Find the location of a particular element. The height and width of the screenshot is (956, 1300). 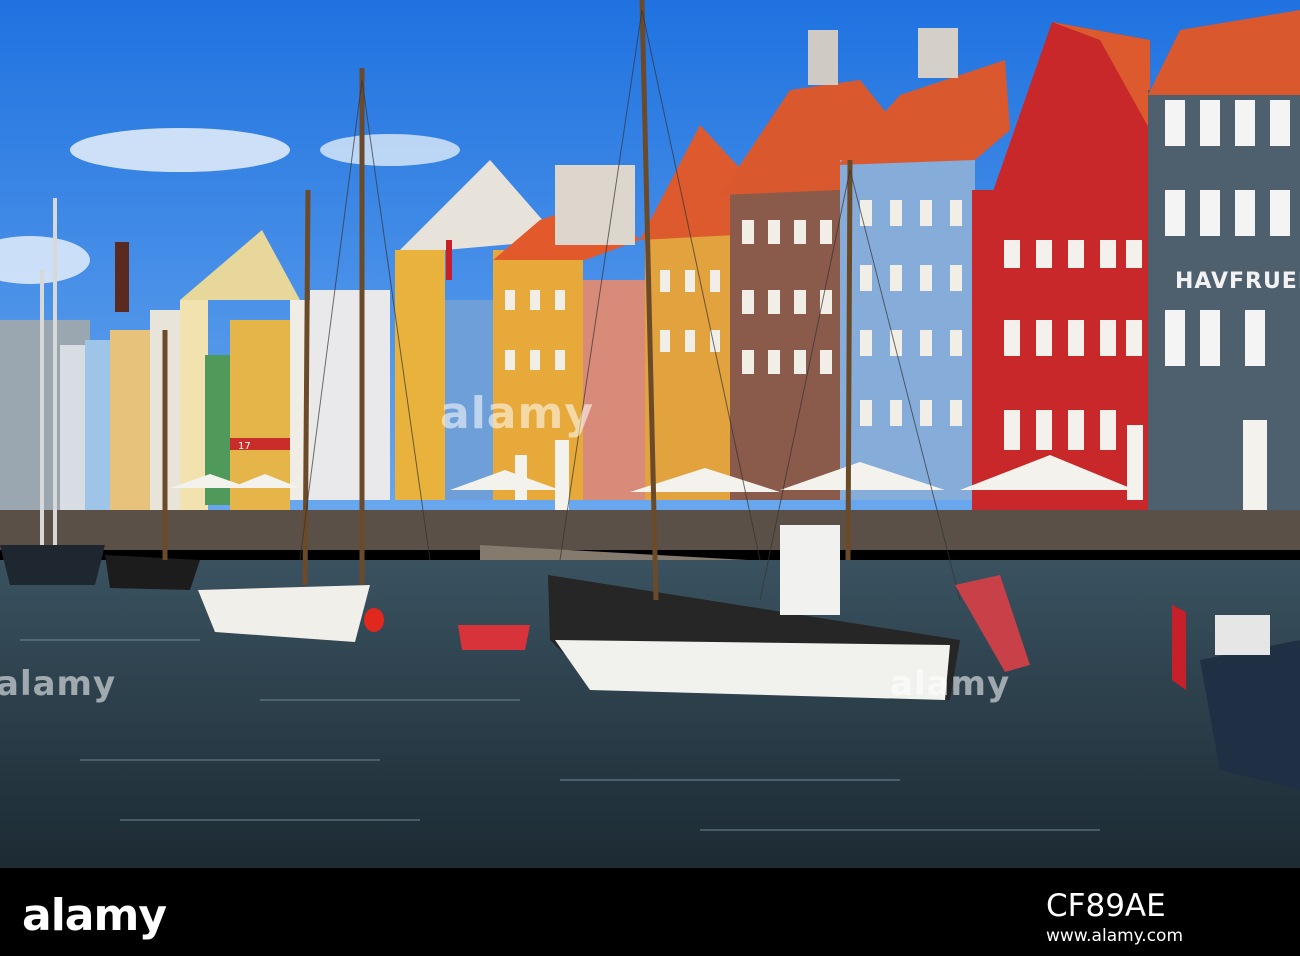

red-dinghy is located at coordinates (494, 637).